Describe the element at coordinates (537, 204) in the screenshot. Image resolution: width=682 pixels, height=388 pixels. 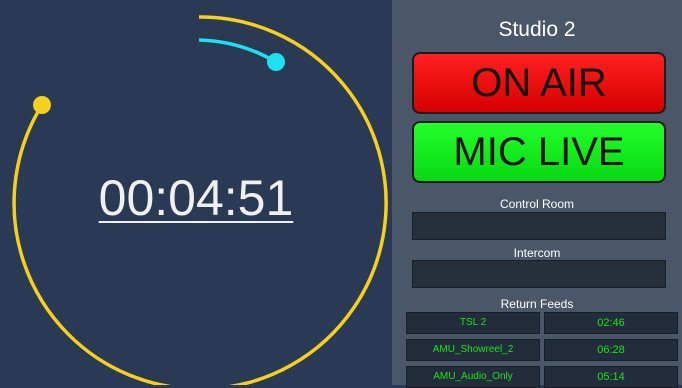
I see `control-room-label: Control Room` at that location.